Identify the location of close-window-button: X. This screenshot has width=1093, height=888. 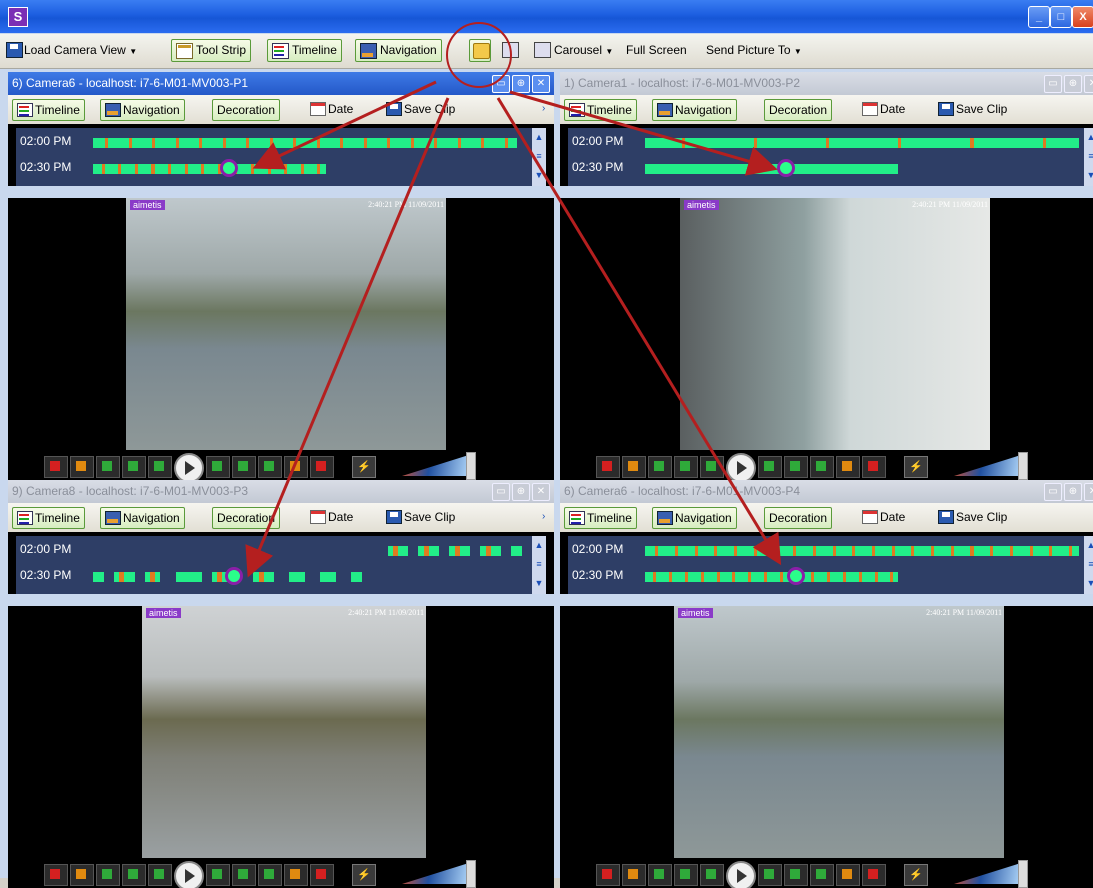
(1082, 17).